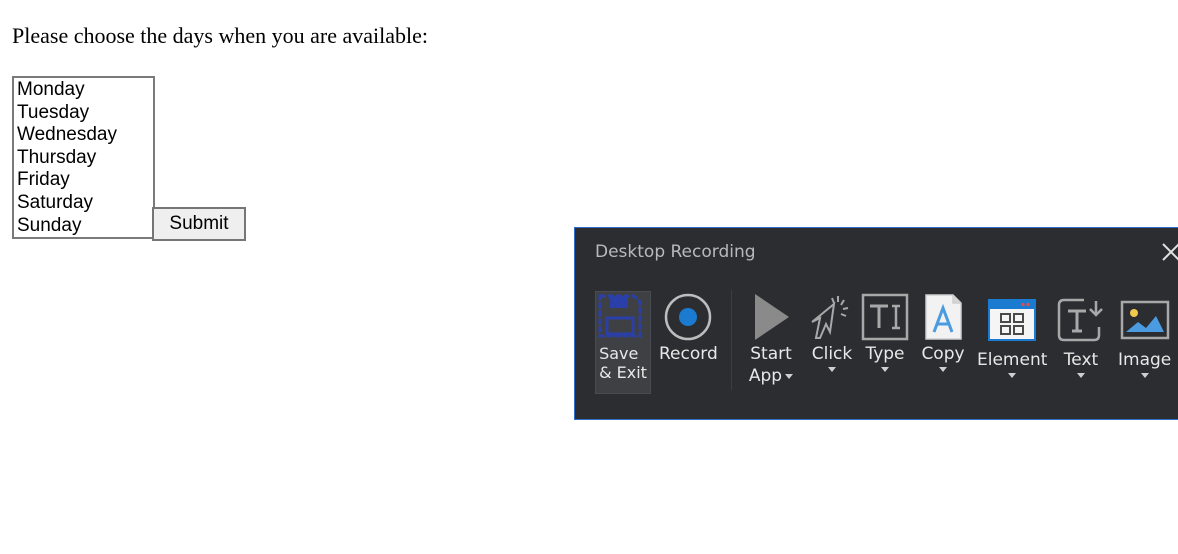 The width and height of the screenshot is (1178, 554). I want to click on element-button: Element, so click(1012, 334).